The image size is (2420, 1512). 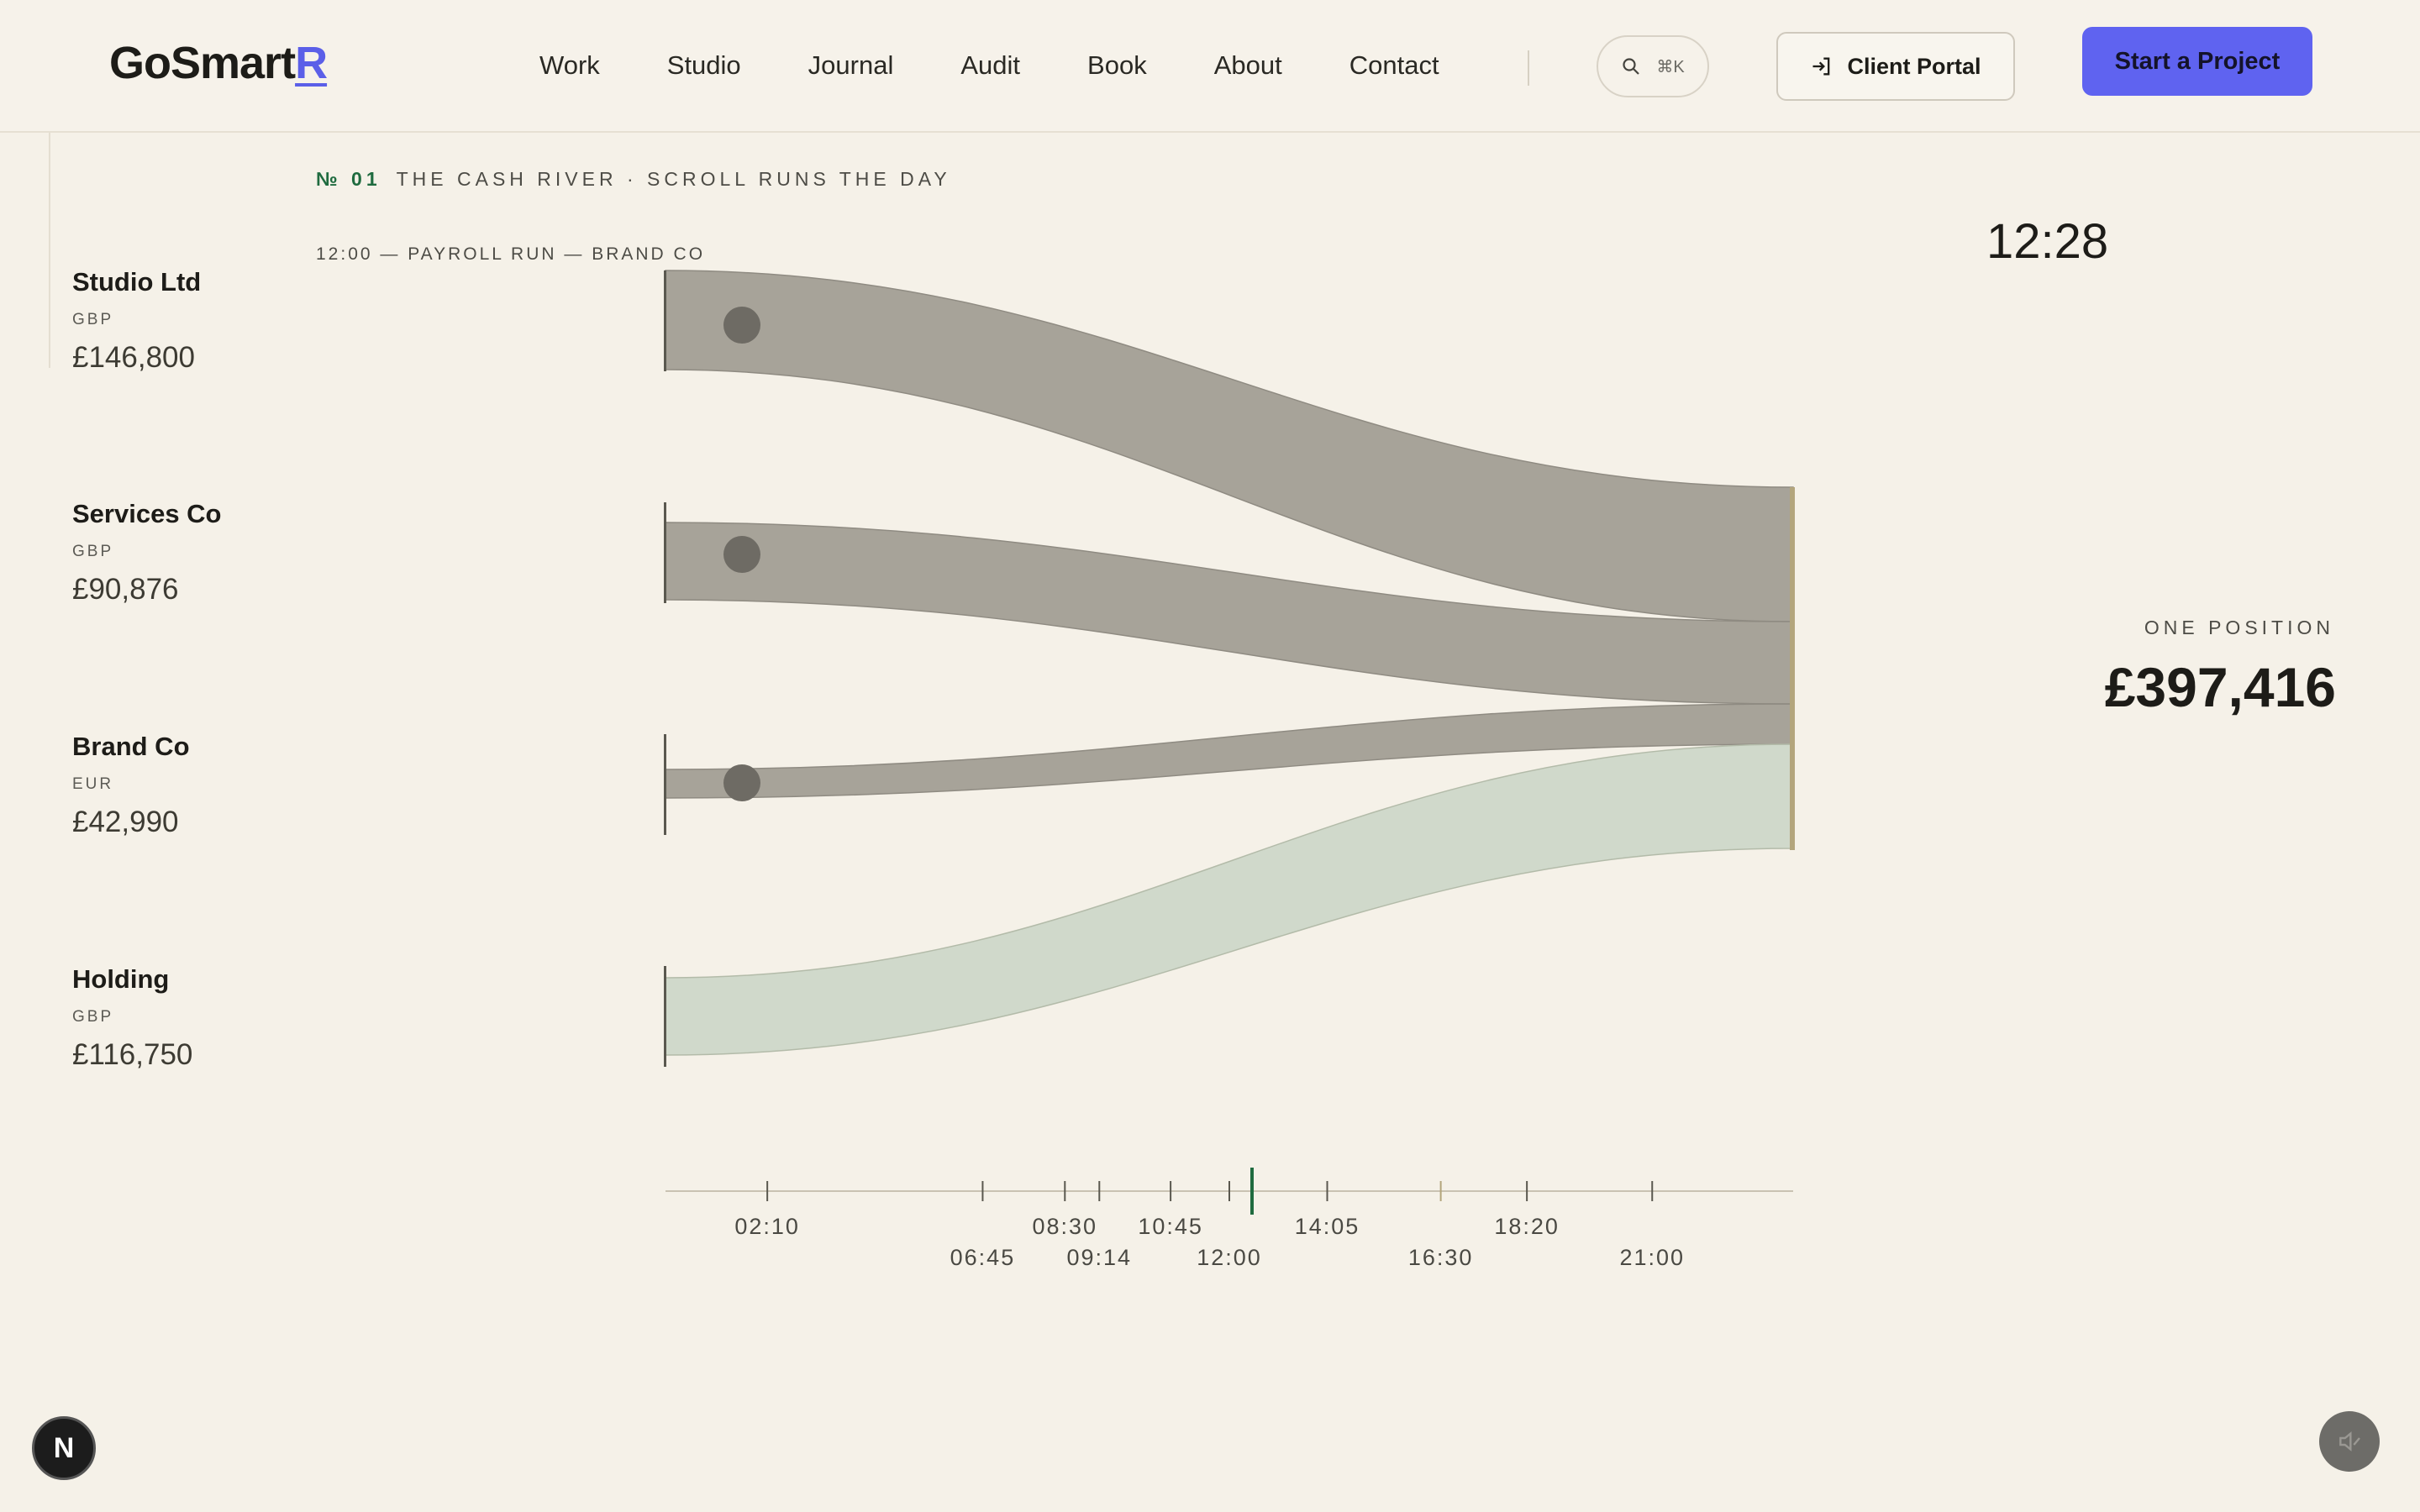 I want to click on cash-dot-services-co, so click(x=741, y=554).